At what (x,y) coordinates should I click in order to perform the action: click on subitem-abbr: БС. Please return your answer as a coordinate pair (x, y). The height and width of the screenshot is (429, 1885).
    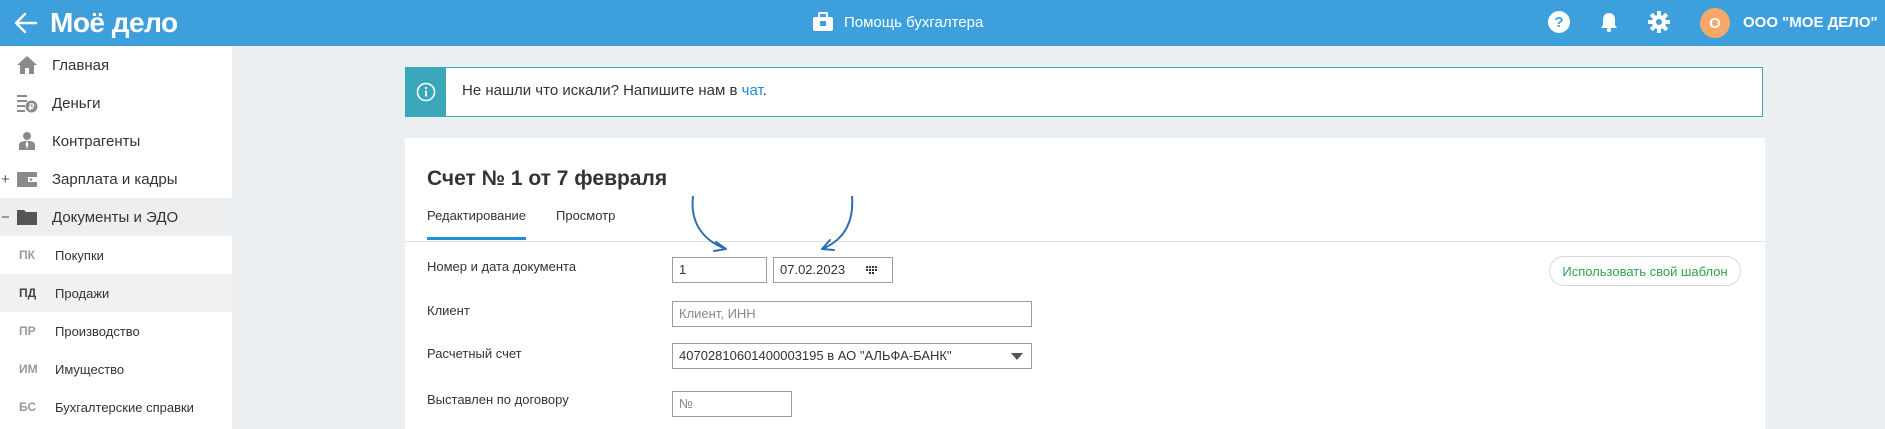
    Looking at the image, I should click on (28, 407).